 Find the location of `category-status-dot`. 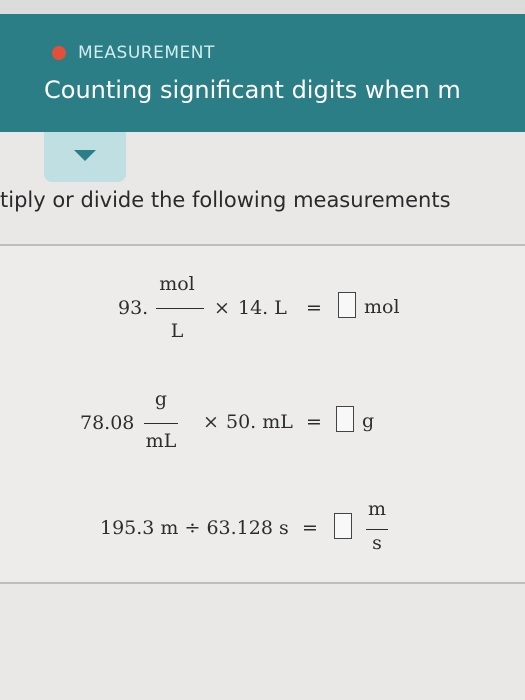

category-status-dot is located at coordinates (59, 53).